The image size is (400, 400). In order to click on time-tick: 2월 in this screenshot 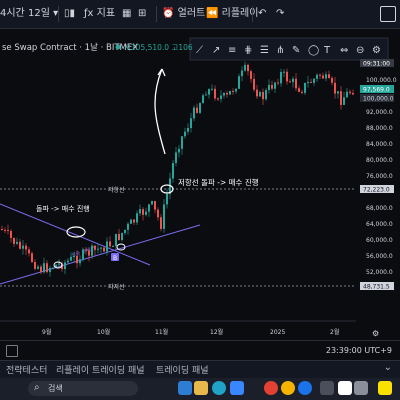, I will do `click(334, 332)`.